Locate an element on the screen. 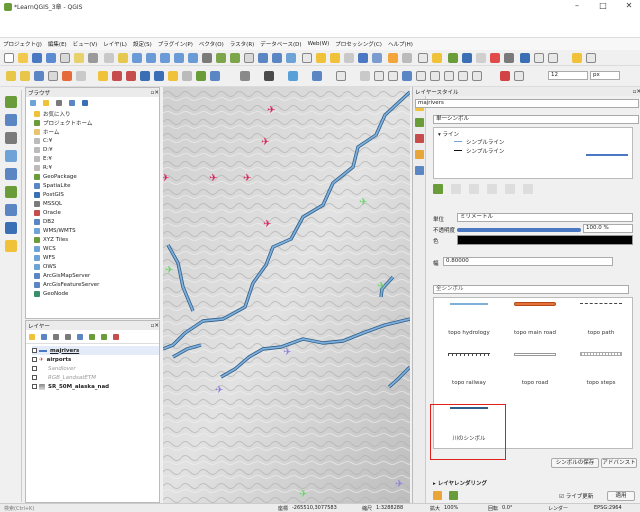 This screenshot has height=512, width=640. zoom-selection-icon is located at coordinates (179, 58).